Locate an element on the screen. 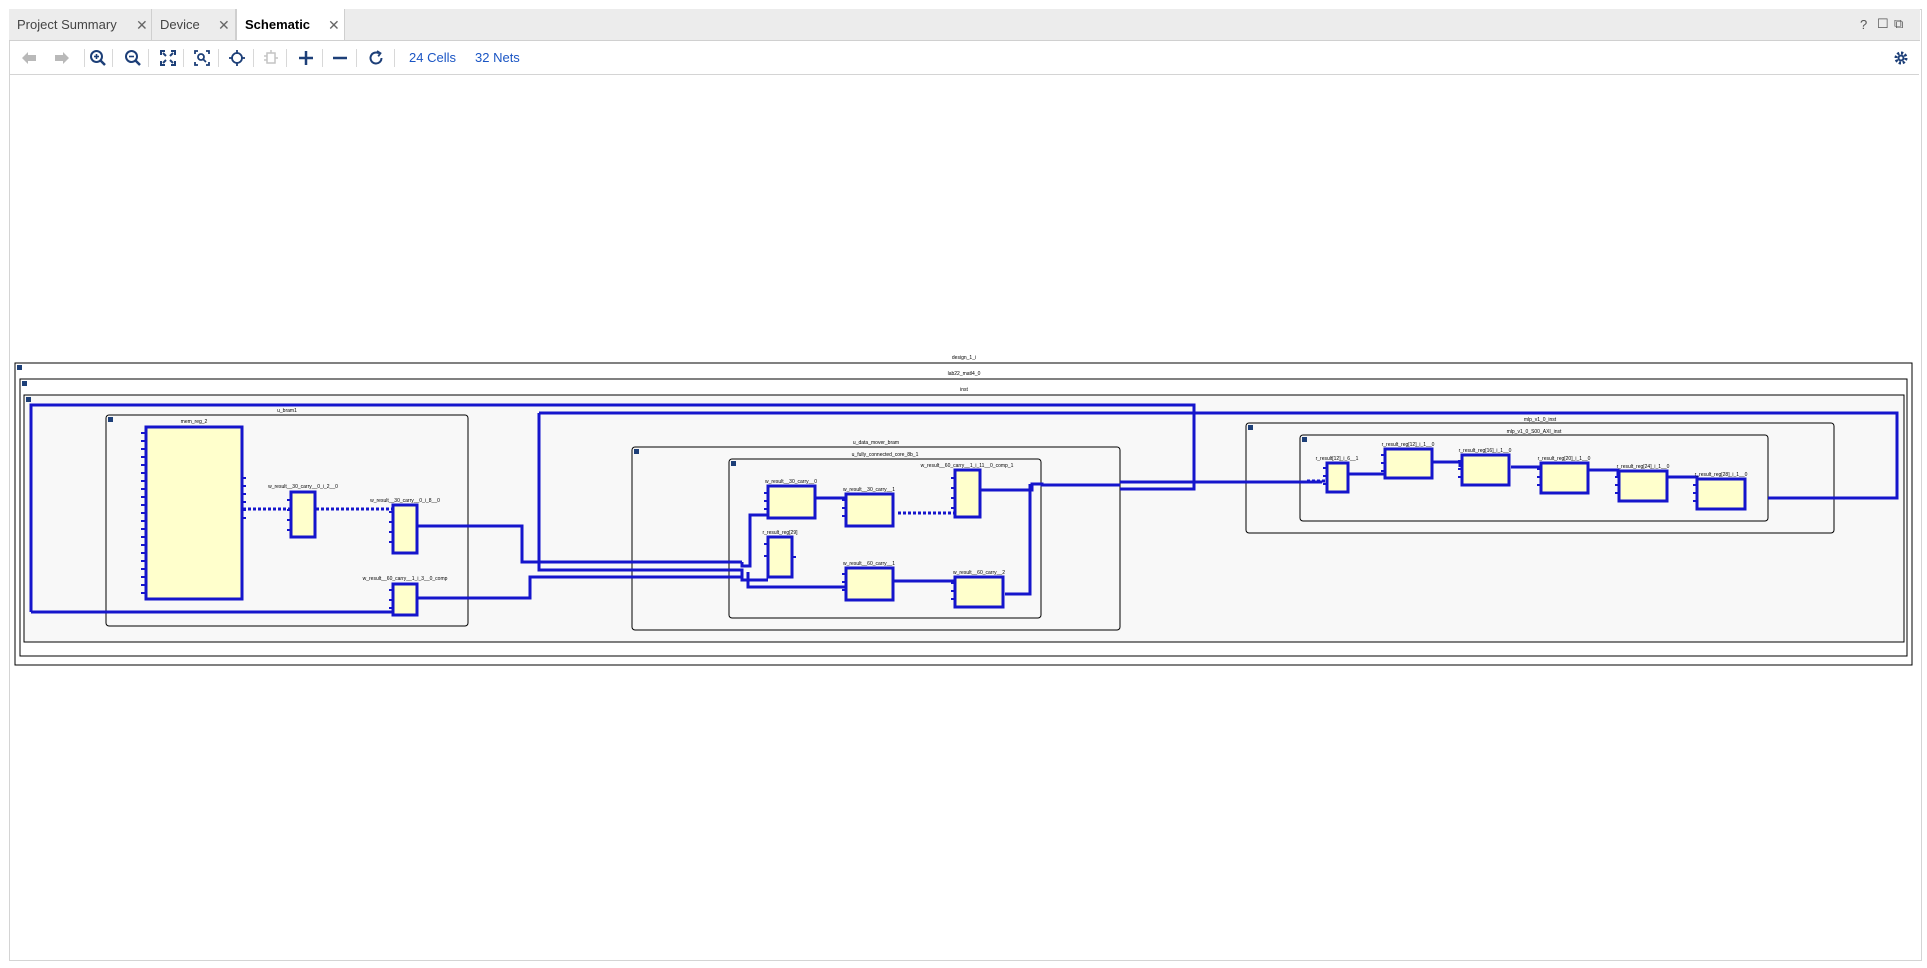 The image size is (1927, 968). zoom-fit-icon is located at coordinates (168, 58).